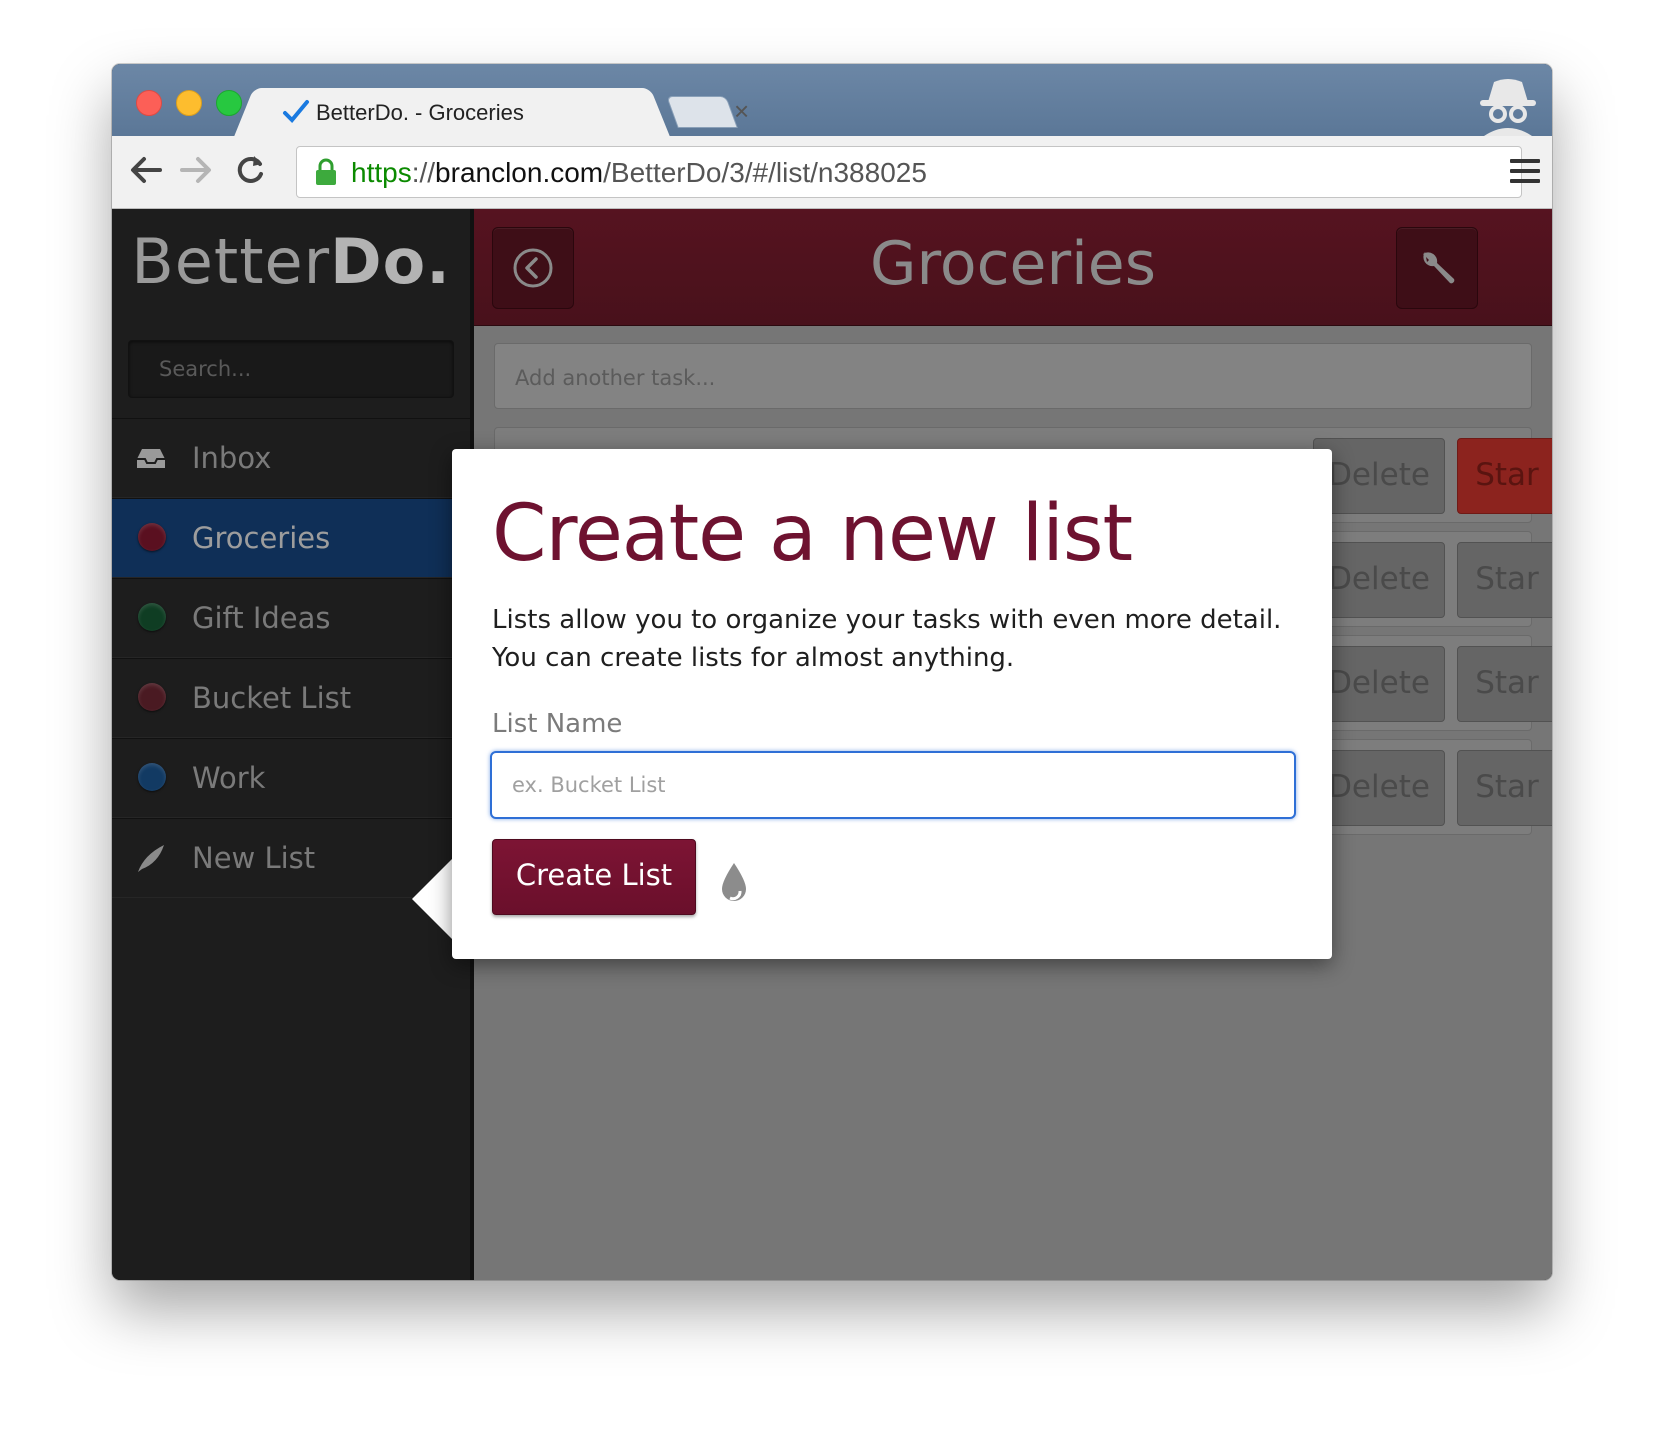 Image resolution: width=1662 pixels, height=1440 pixels. Describe the element at coordinates (433, 899) in the screenshot. I see `popover-arrow` at that location.